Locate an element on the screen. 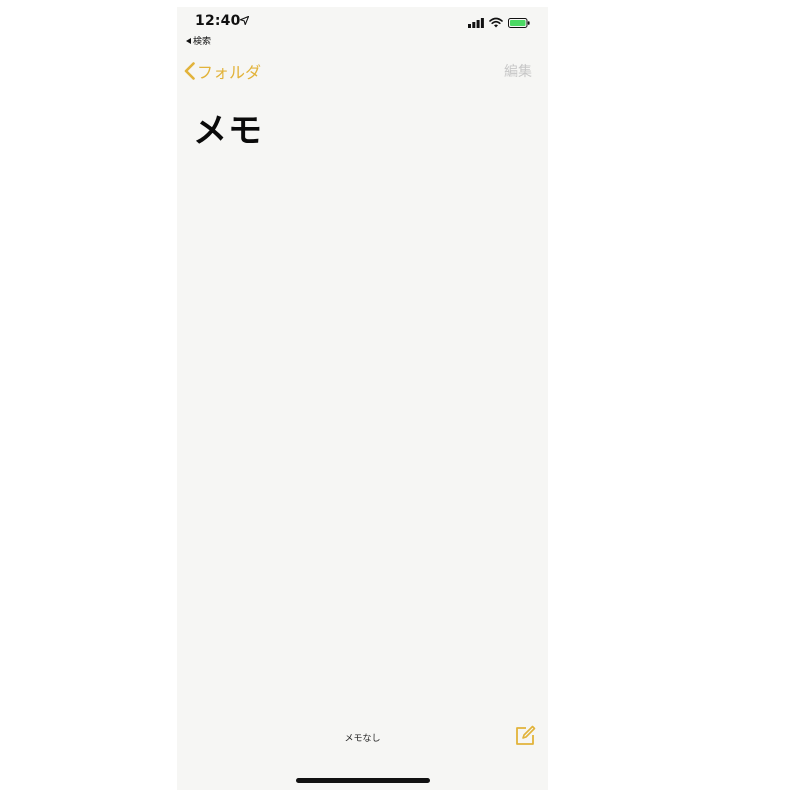 This screenshot has height=797, width=800. status-time: 12:40 is located at coordinates (218, 21).